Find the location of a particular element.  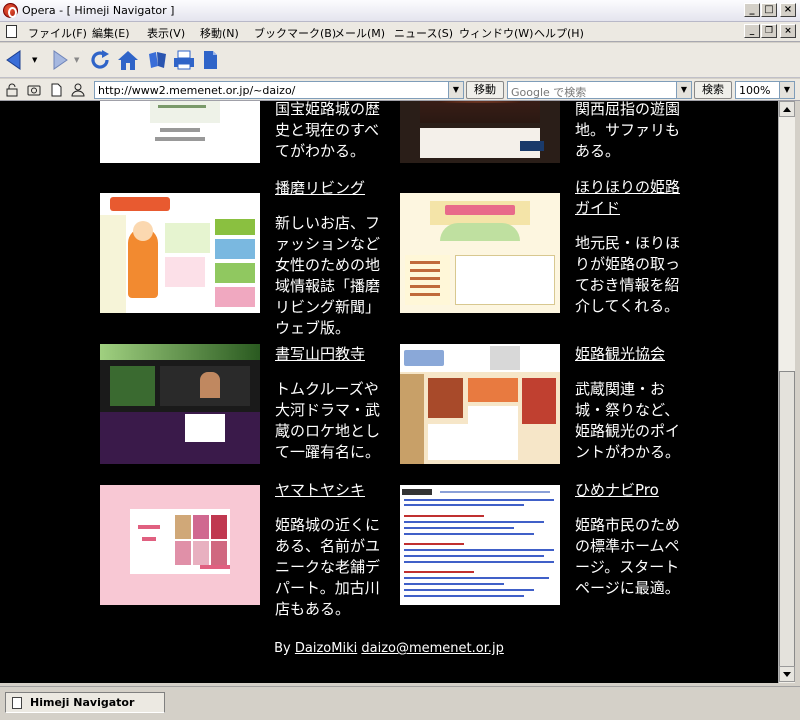

url-input: http://www2.memenet.or.jp/~daizo/ is located at coordinates (279, 90).